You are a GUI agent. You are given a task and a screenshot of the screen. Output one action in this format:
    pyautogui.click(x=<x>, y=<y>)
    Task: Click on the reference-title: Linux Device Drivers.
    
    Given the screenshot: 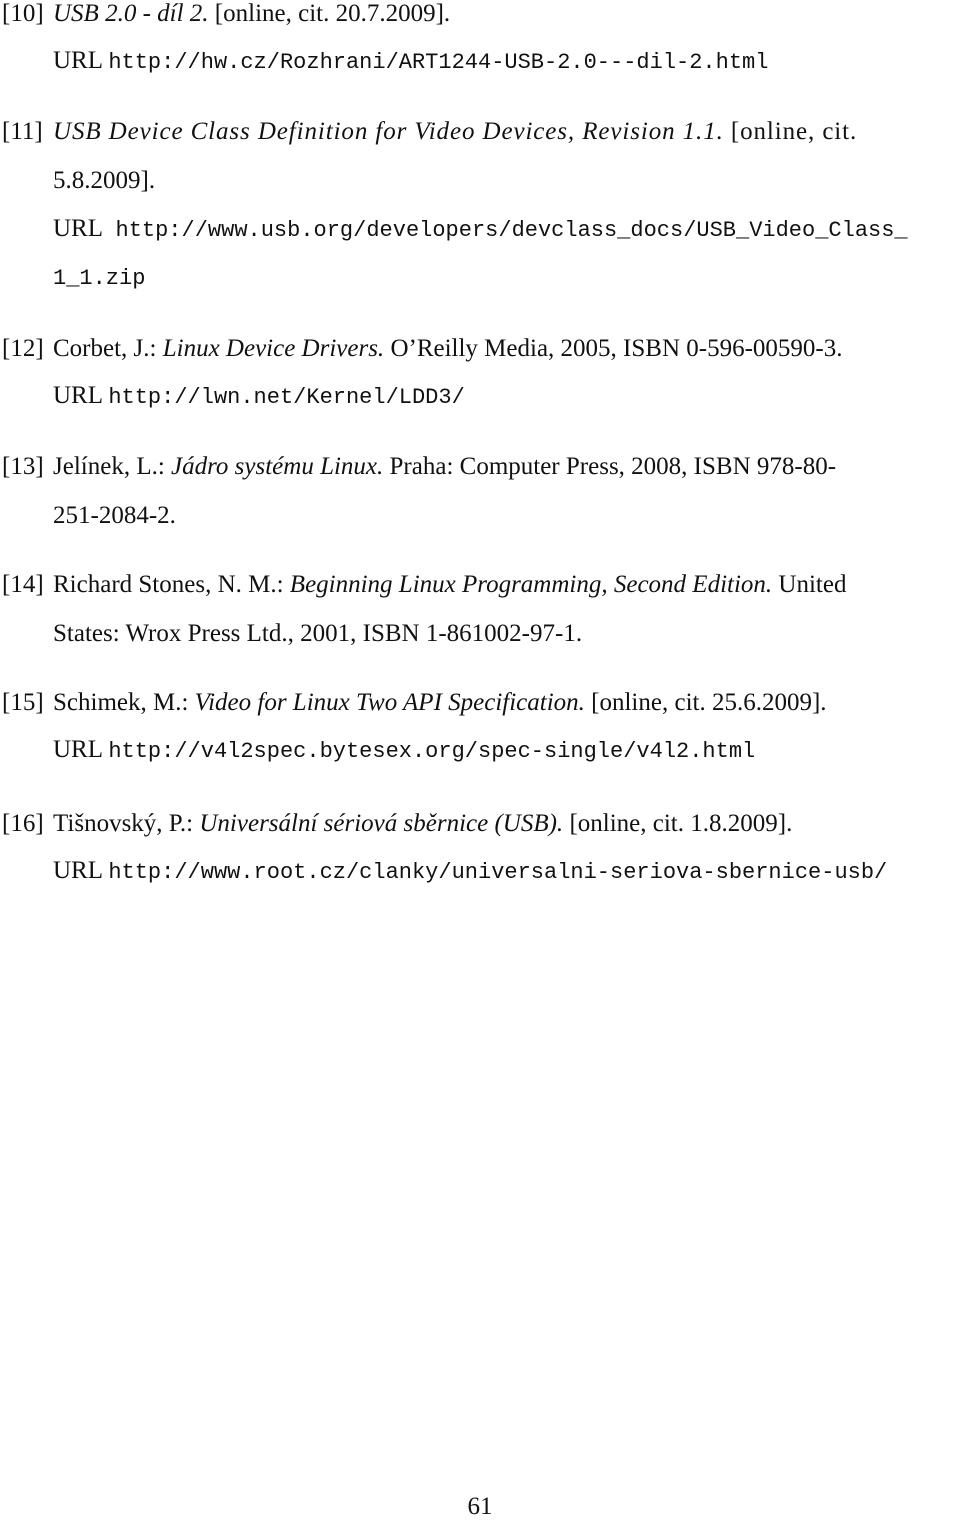 What is the action you would take?
    pyautogui.click(x=273, y=348)
    